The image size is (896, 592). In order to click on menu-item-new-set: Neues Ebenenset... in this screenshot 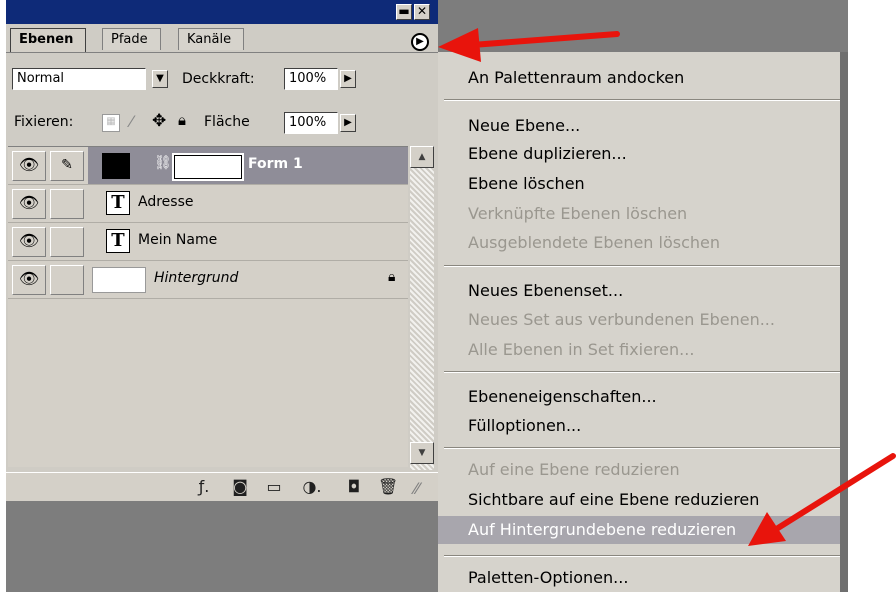, I will do `click(639, 291)`.